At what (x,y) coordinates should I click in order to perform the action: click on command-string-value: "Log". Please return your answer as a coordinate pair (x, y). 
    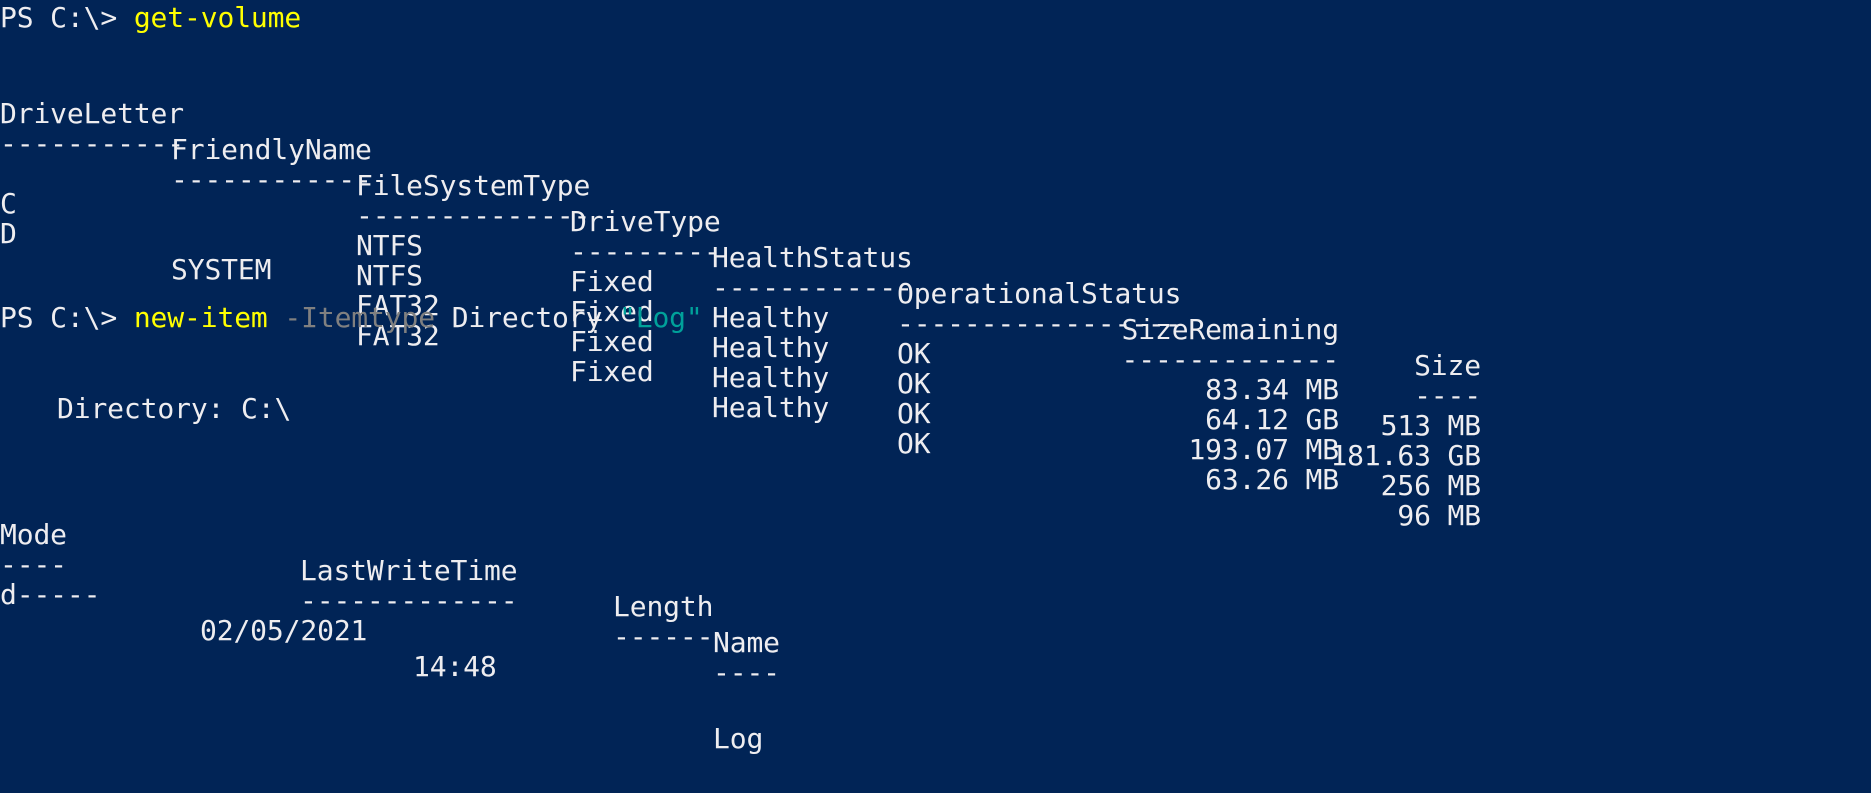
    Looking at the image, I should click on (660, 317).